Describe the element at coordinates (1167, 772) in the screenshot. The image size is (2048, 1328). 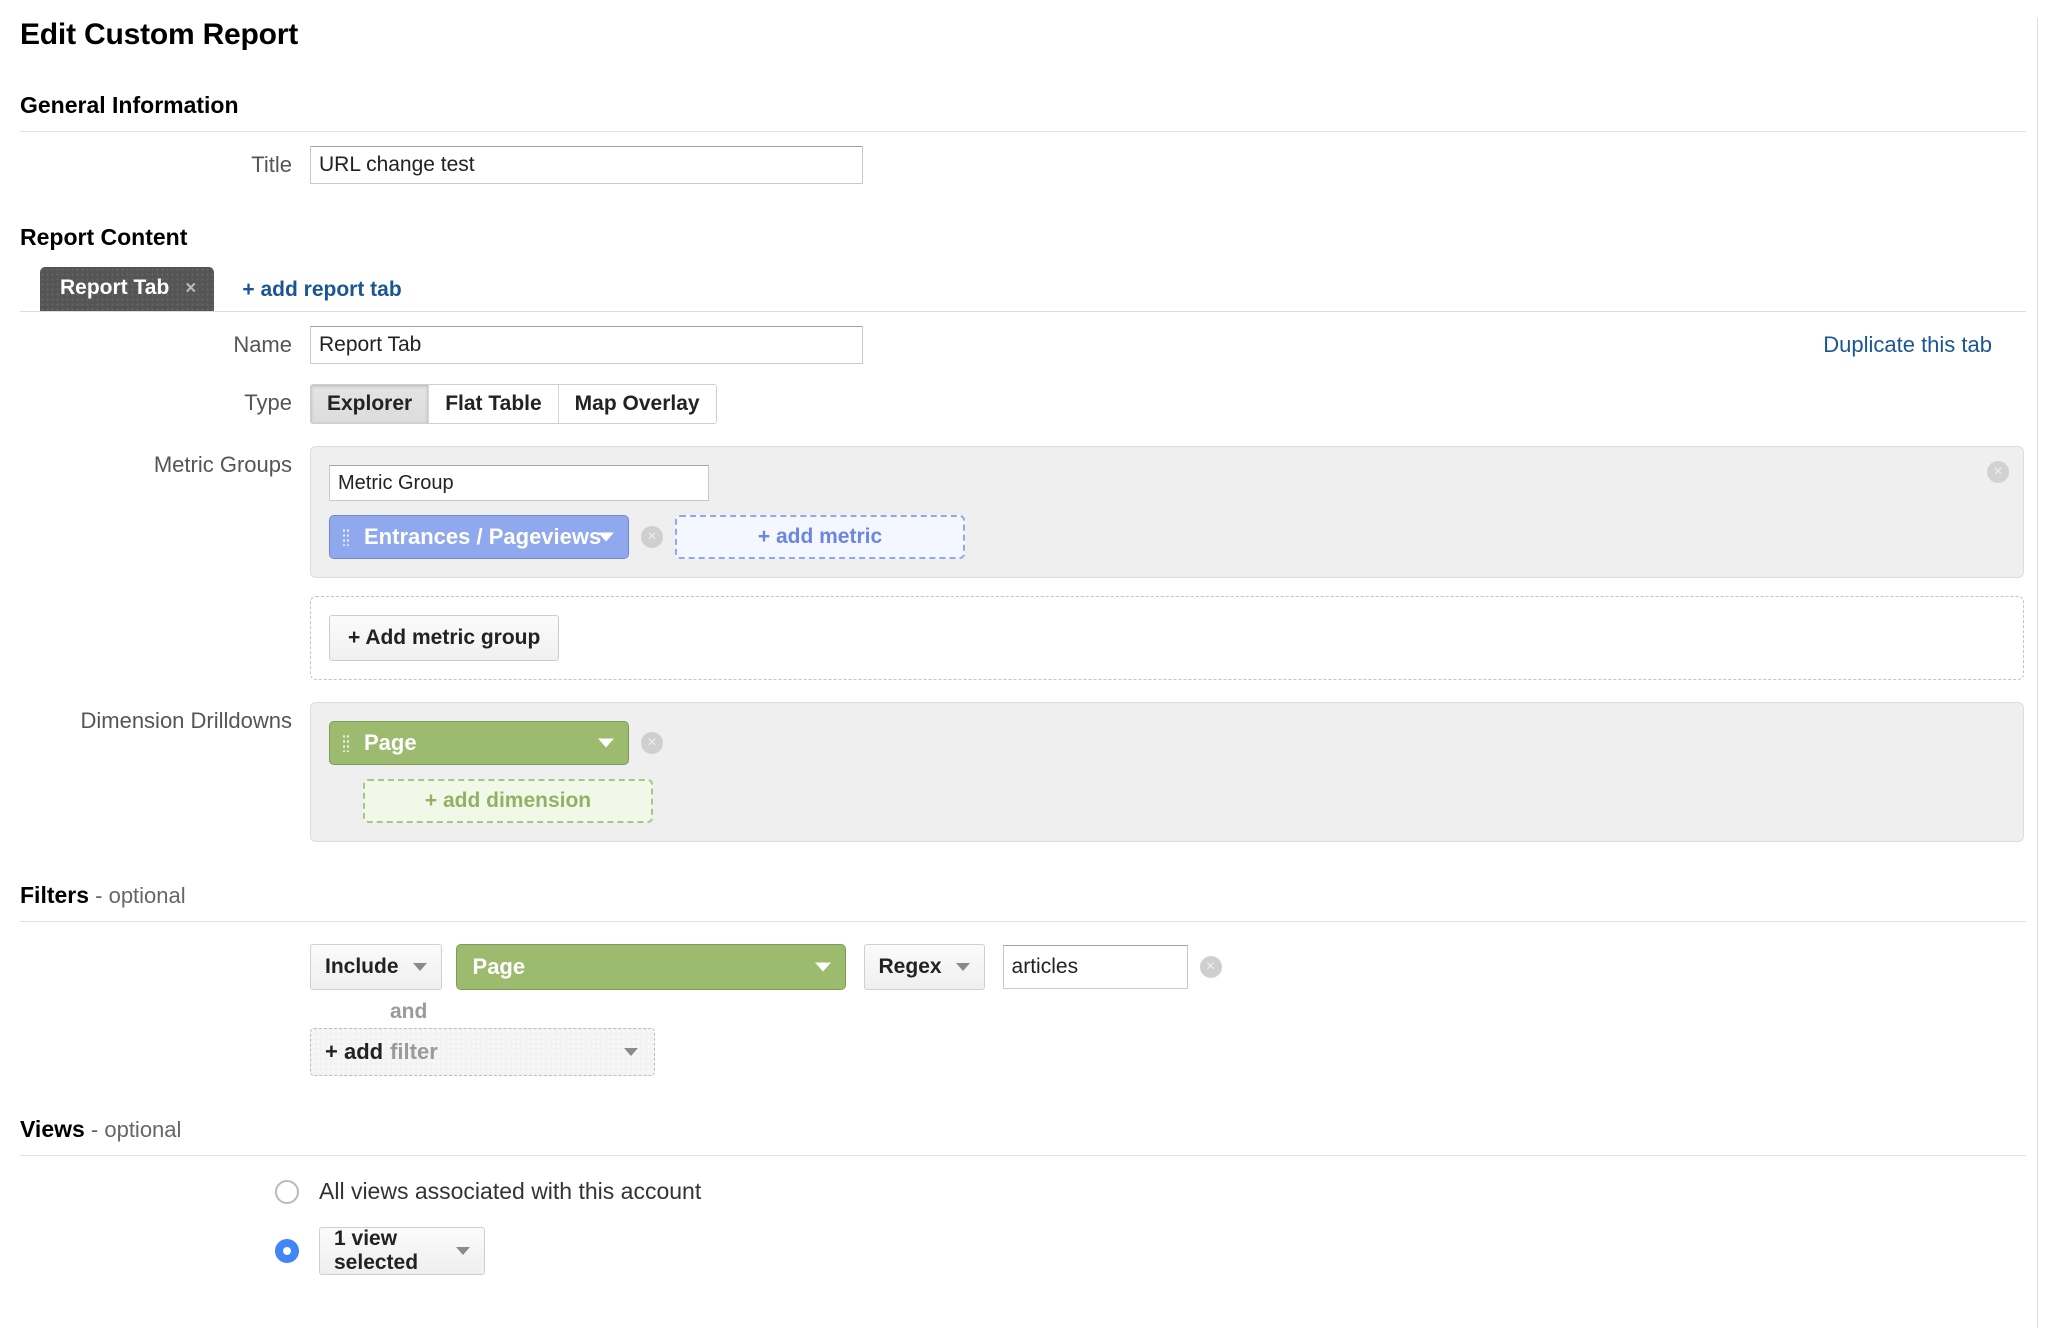
I see `dimension-drilldowns-panel: Page × + add dimension` at that location.